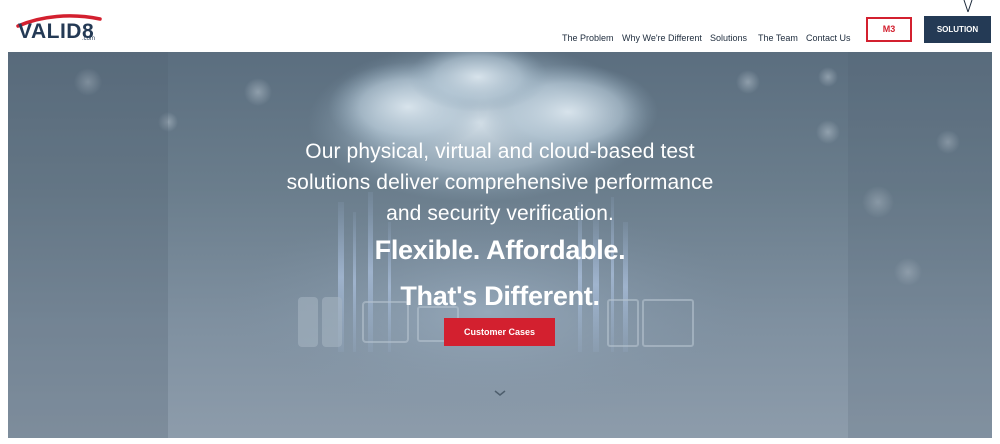  I want to click on nav-contact-us: Contact Us, so click(828, 38).